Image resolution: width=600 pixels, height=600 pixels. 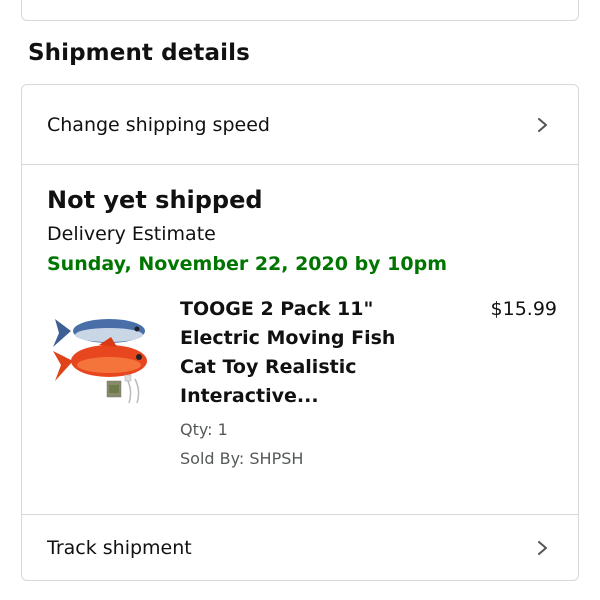 What do you see at coordinates (131, 234) in the screenshot?
I see `delivery-estimate-label: Delivery Estimate` at bounding box center [131, 234].